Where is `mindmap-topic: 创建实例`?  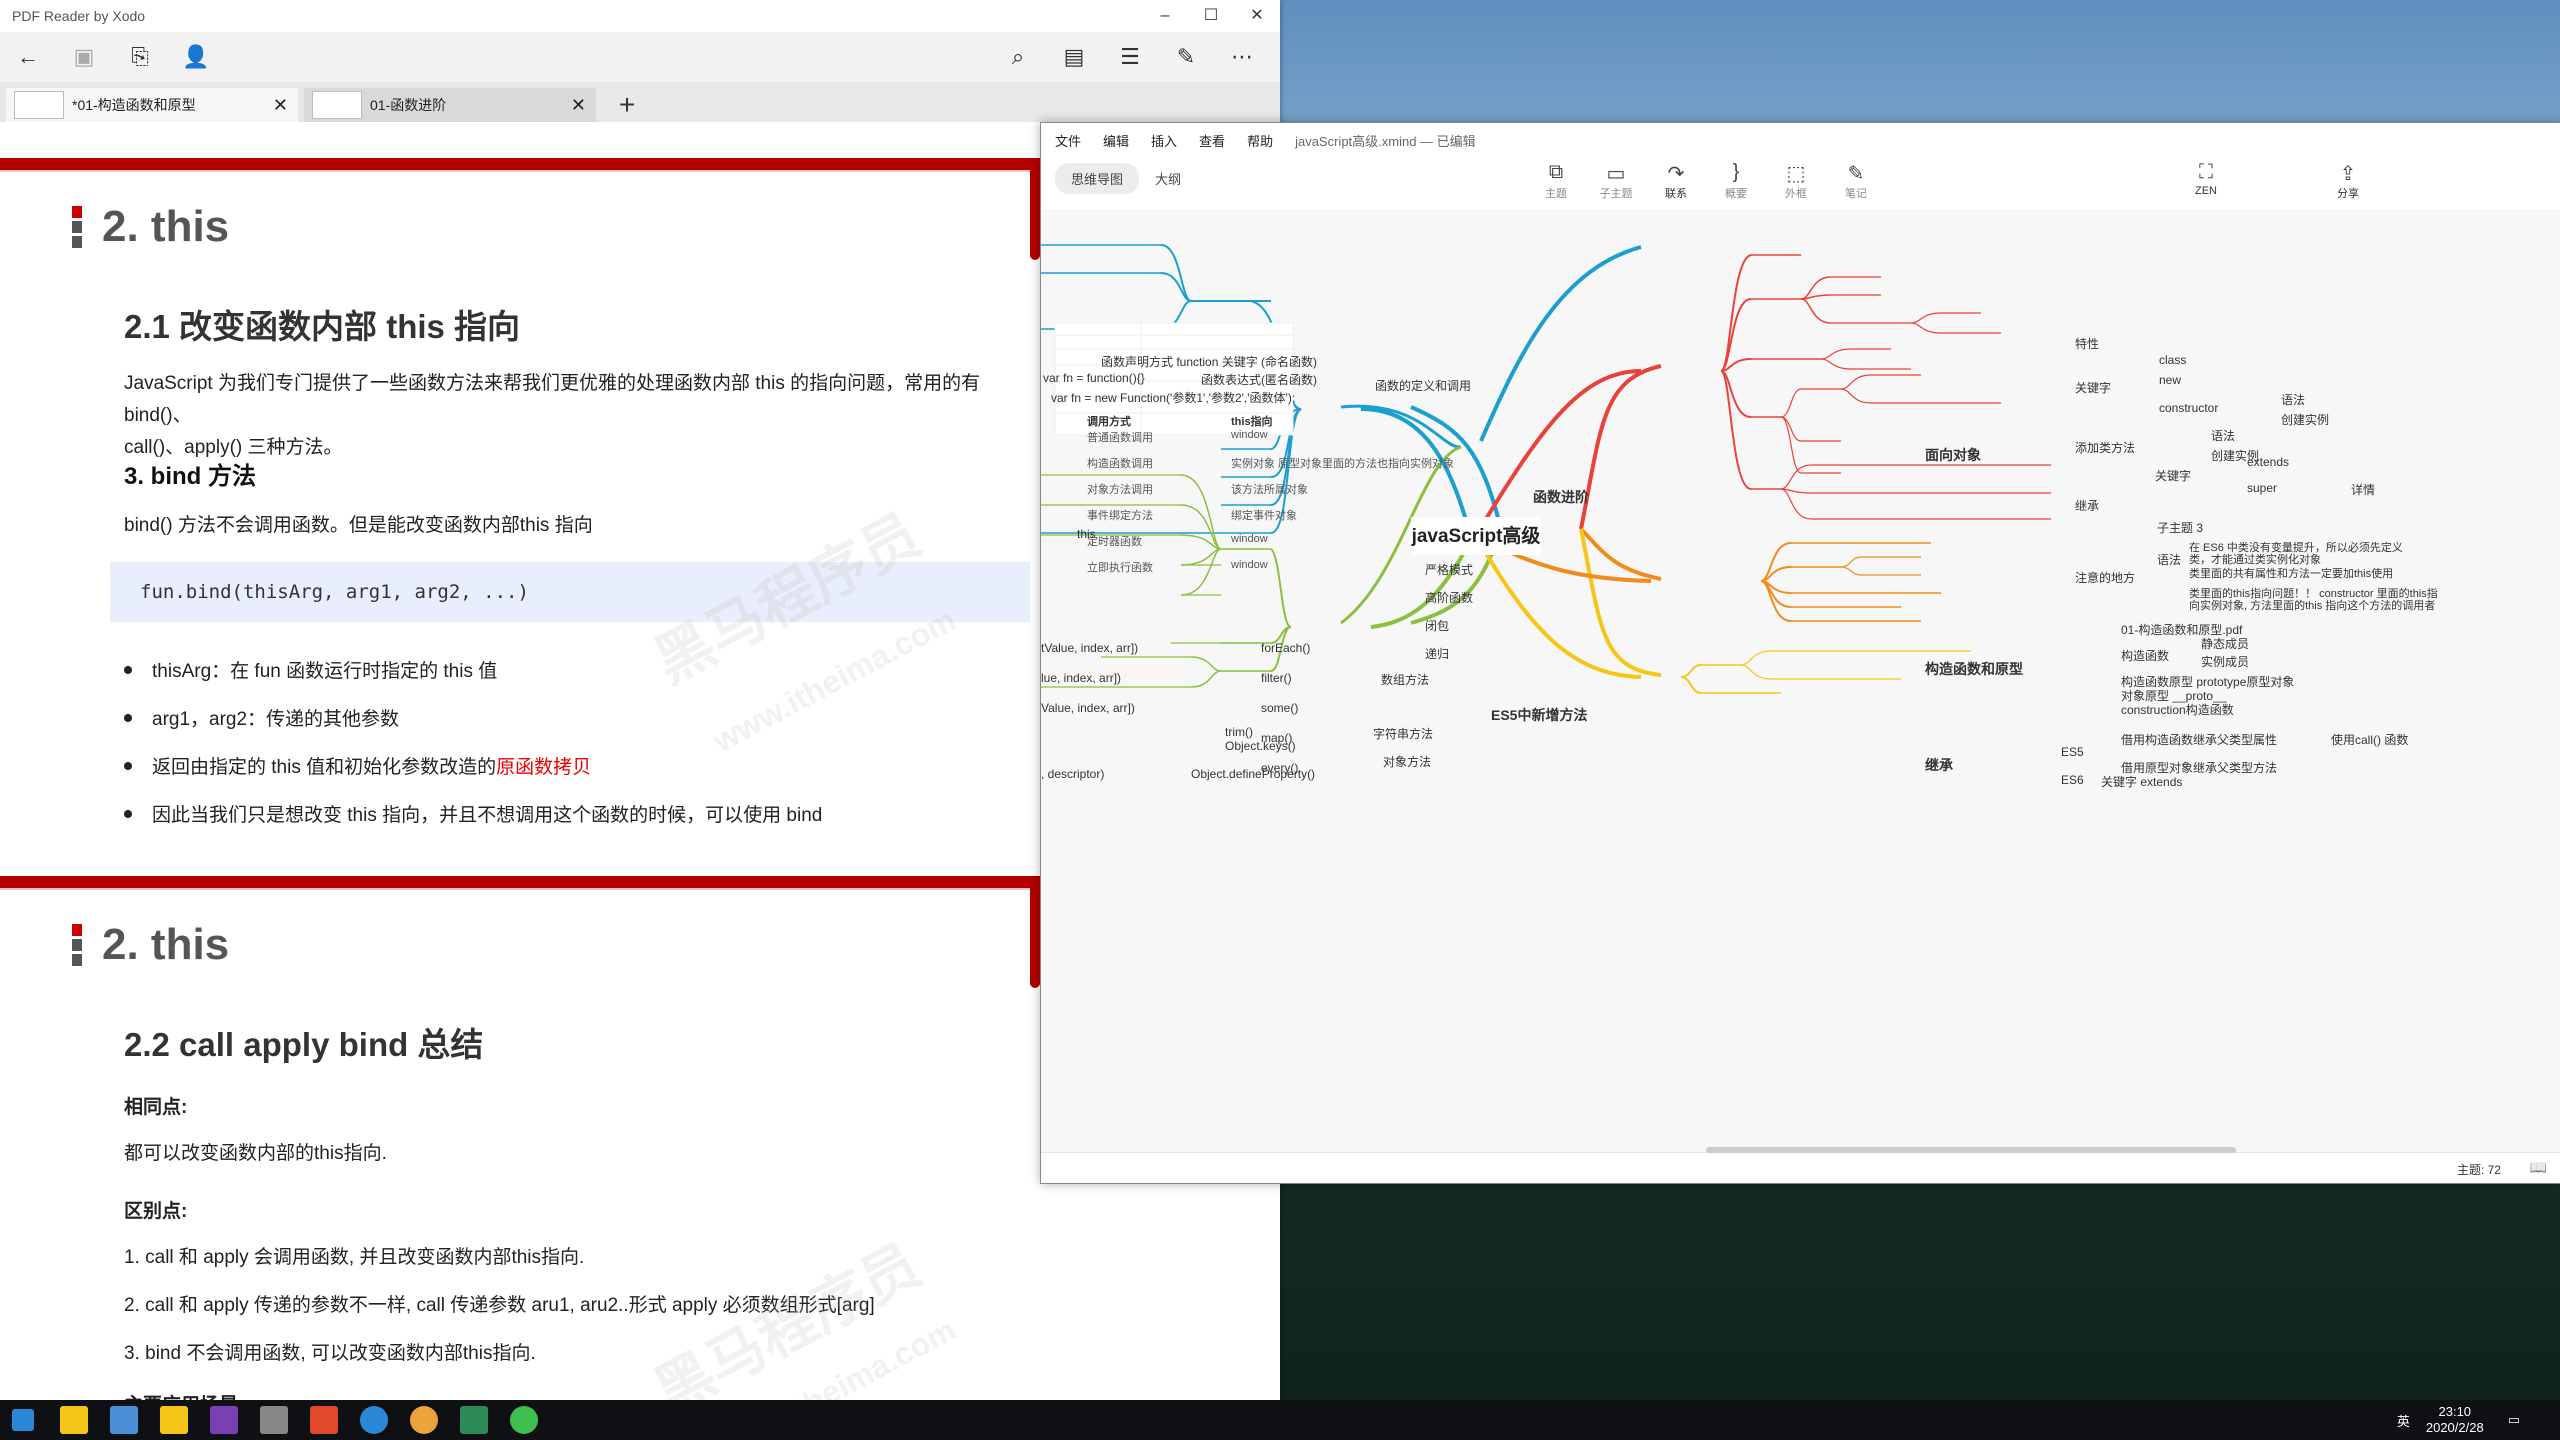
mindmap-topic: 创建实例 is located at coordinates (2305, 419).